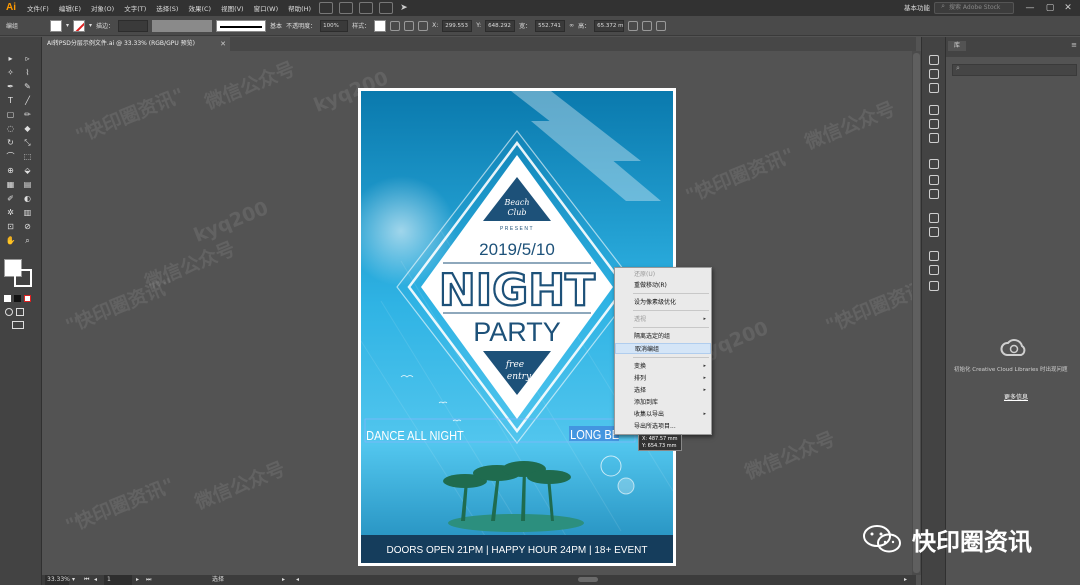 The width and height of the screenshot is (1080, 585). I want to click on graph-tool-icon: ▥, so click(27, 213).